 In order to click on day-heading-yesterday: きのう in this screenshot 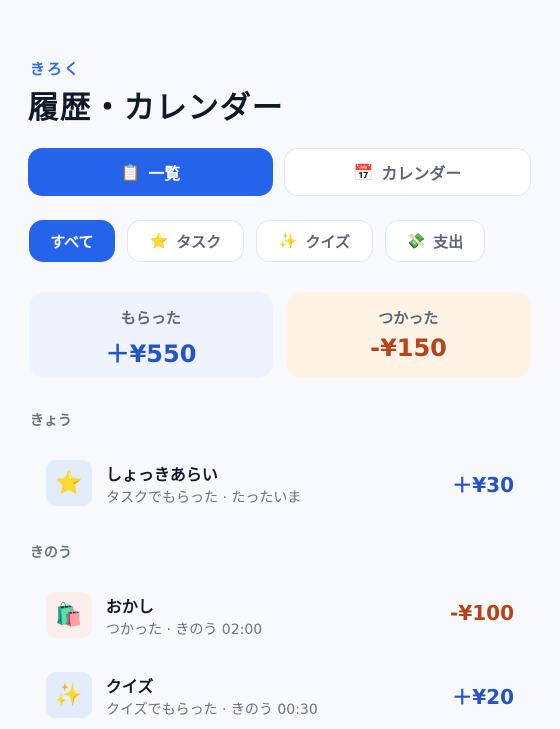, I will do `click(51, 553)`.